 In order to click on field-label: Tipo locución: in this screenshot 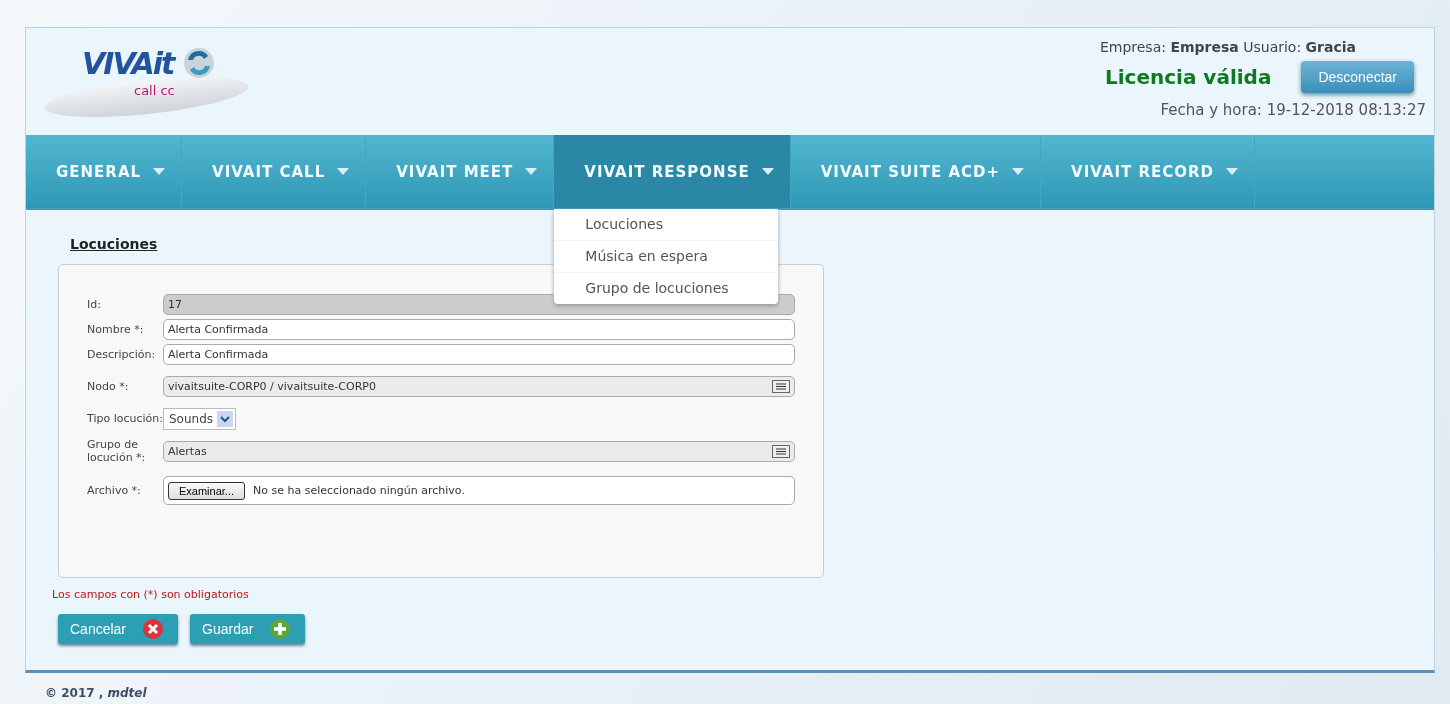, I will do `click(125, 418)`.